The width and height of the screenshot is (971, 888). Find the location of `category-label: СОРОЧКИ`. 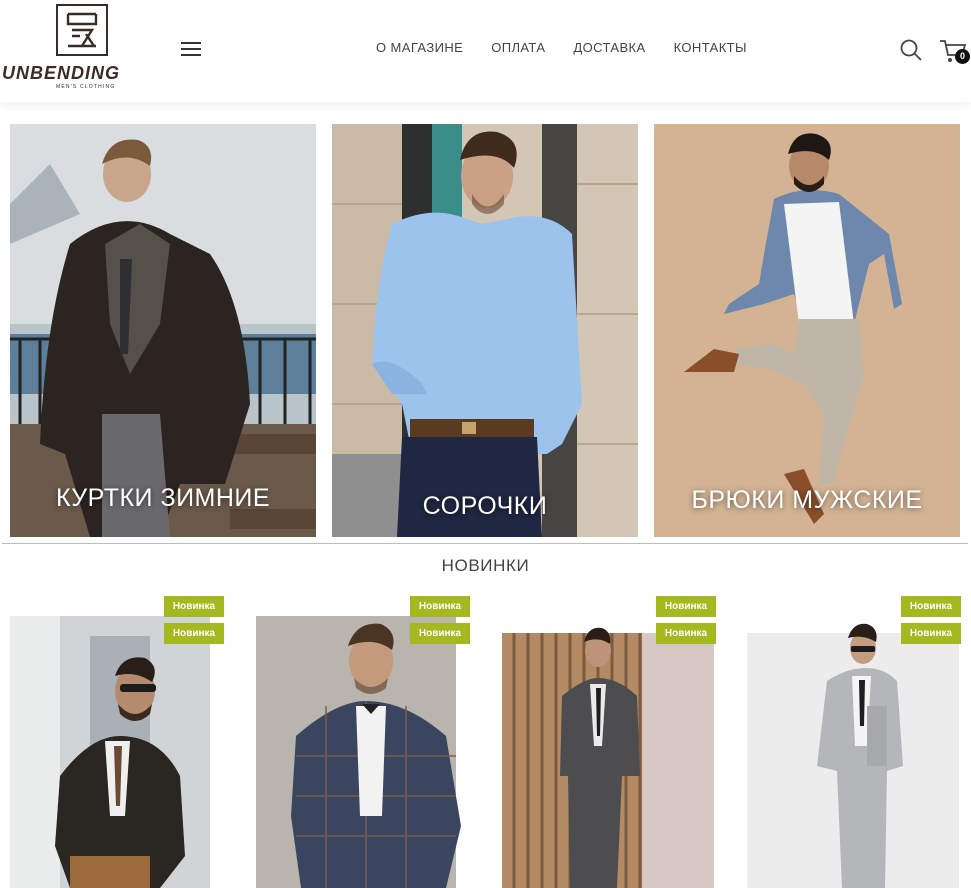

category-label: СОРОЧКИ is located at coordinates (485, 506).